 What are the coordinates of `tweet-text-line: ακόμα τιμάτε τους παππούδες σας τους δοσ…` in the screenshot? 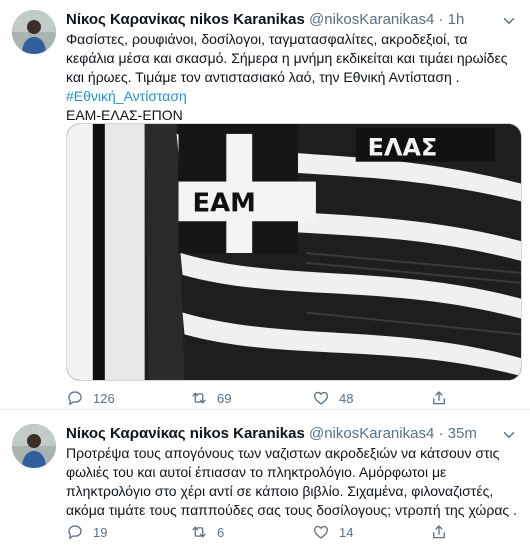 It's located at (291, 510).